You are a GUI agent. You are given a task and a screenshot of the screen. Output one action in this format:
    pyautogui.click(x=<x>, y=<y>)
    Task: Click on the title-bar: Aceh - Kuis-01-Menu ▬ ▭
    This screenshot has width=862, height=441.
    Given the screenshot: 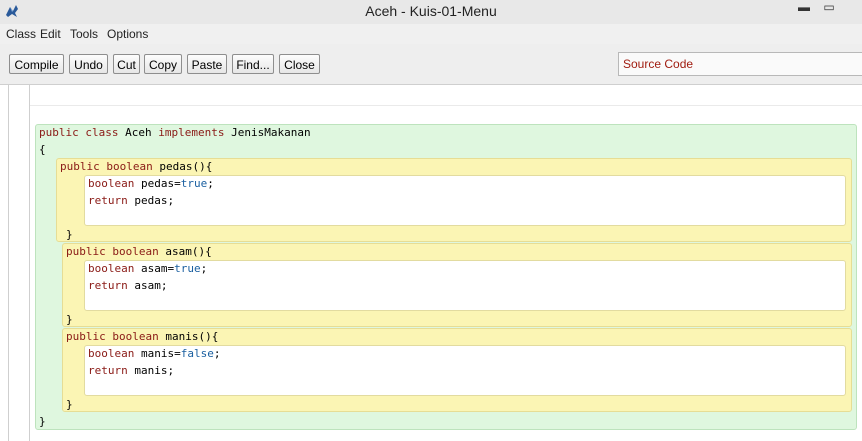 What is the action you would take?
    pyautogui.click(x=431, y=12)
    